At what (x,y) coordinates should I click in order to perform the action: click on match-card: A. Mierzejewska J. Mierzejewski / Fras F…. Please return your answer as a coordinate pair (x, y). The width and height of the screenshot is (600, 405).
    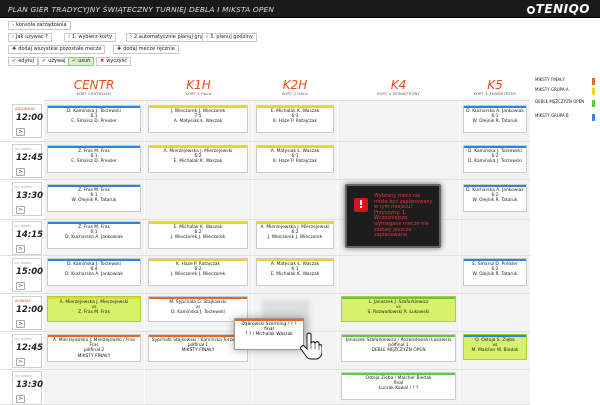
    Looking at the image, I should click on (94, 348).